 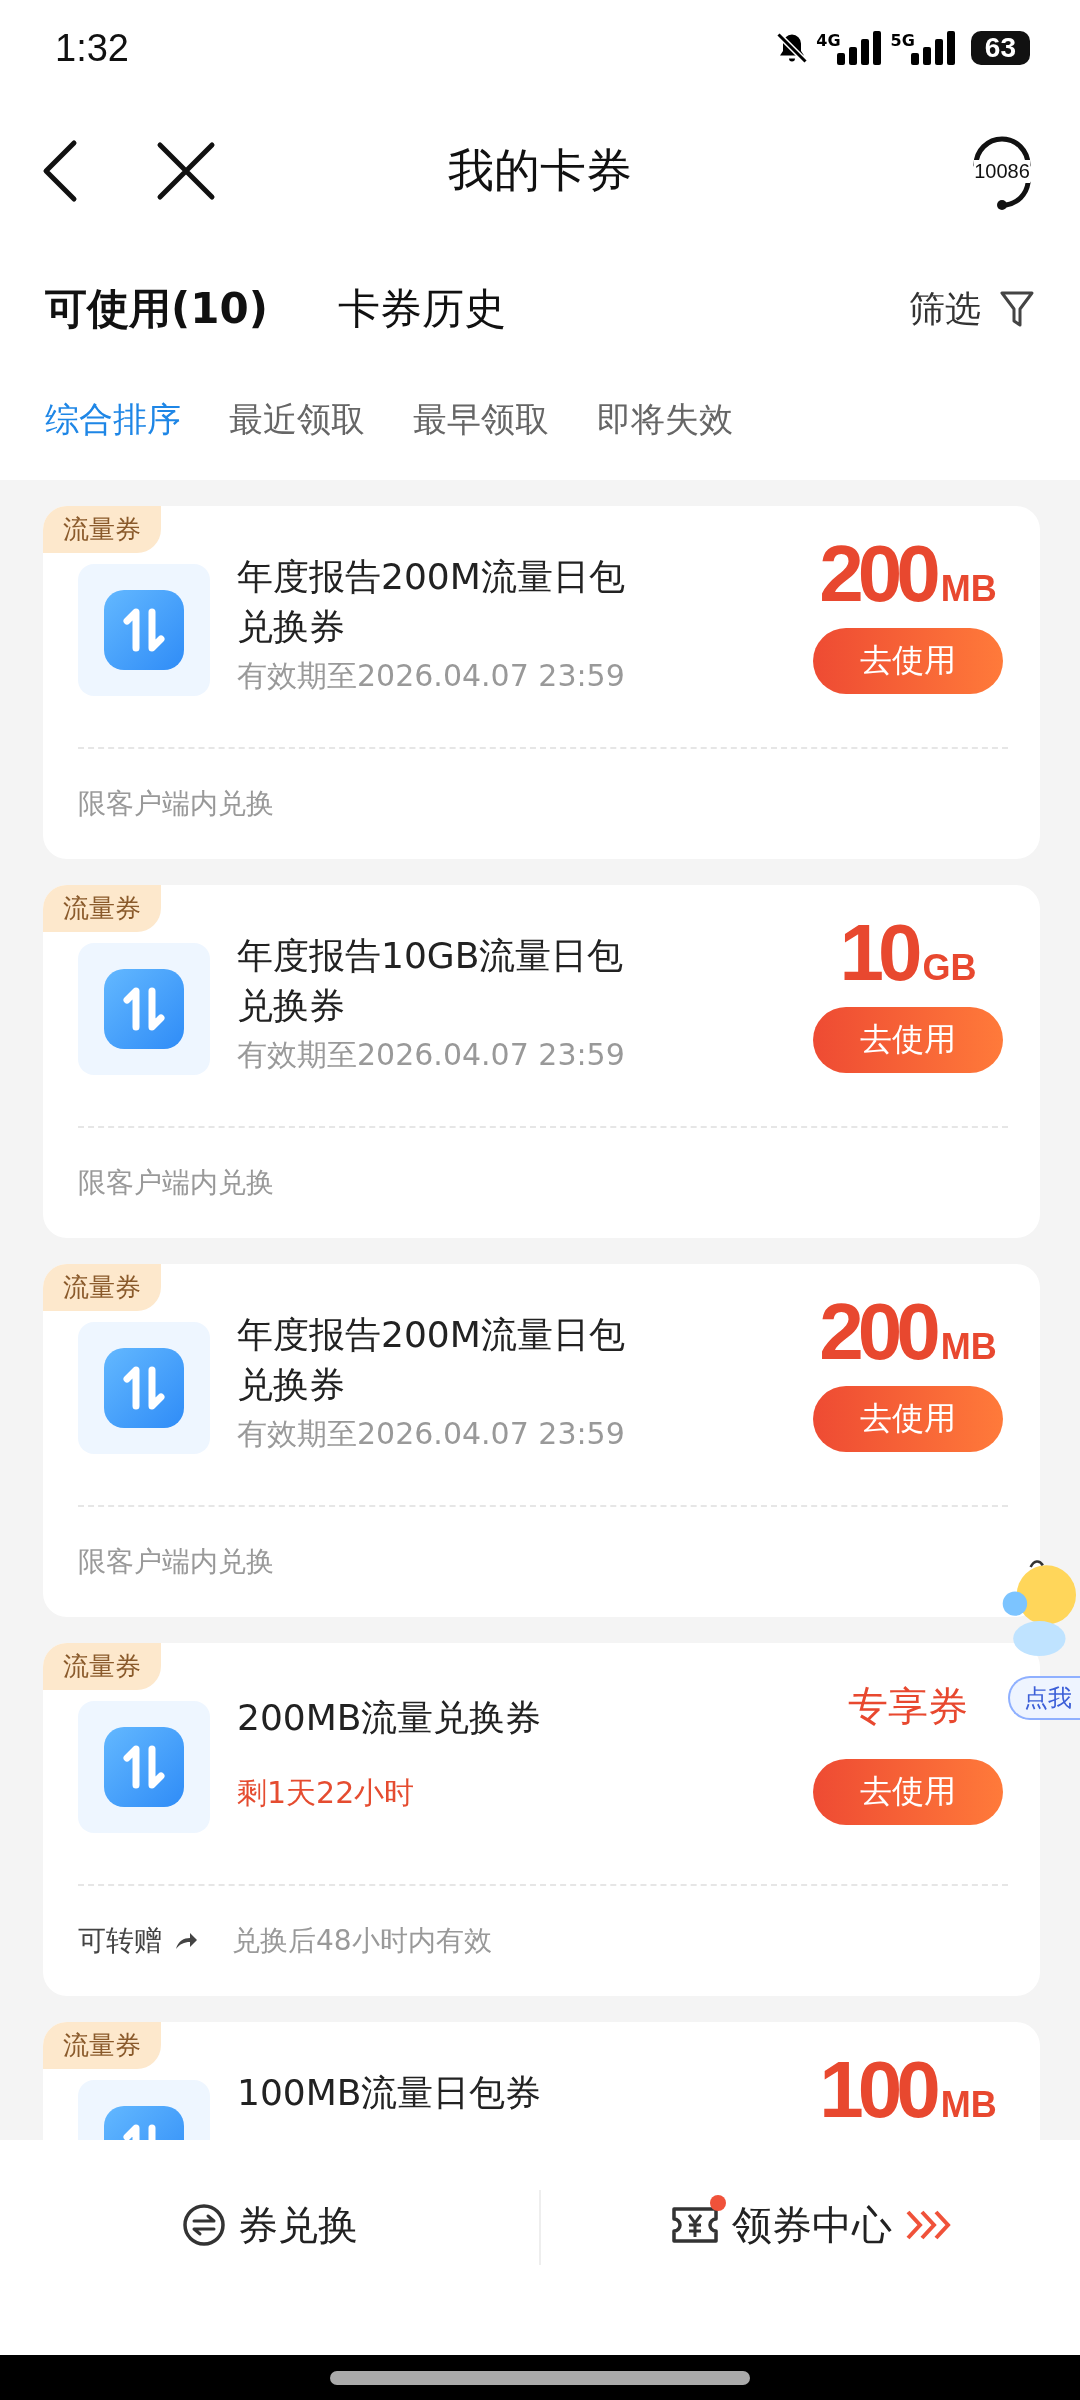 What do you see at coordinates (186, 171) in the screenshot?
I see `close-icon` at bounding box center [186, 171].